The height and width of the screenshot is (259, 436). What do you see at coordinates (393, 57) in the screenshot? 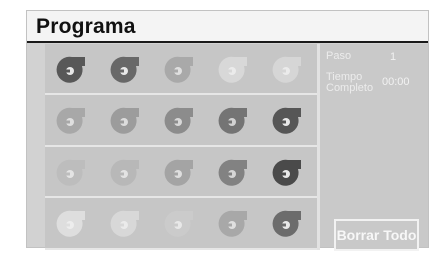
I see `paso-value: 1` at bounding box center [393, 57].